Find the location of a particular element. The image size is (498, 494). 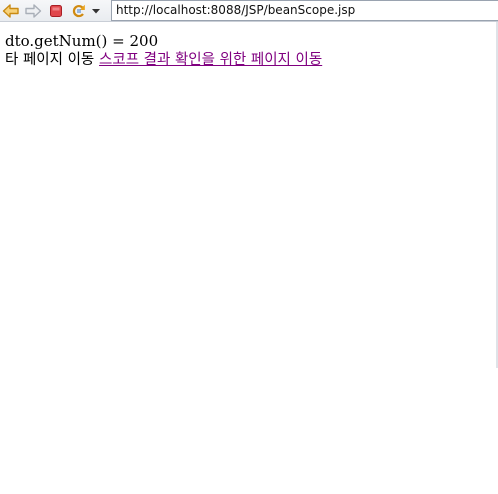

browser-toolbar: http://localhost:8088/JSP/beanScope.jsp is located at coordinates (249, 11).